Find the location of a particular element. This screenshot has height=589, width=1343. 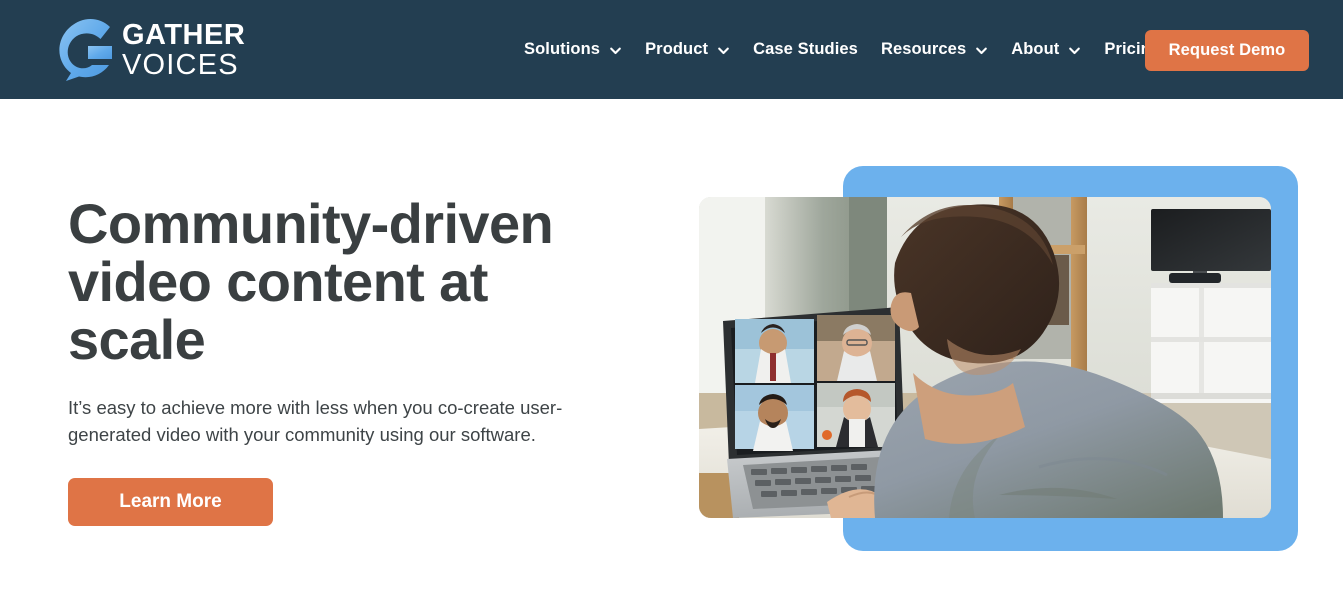

nav-item-solutions: Solutions is located at coordinates (573, 49).